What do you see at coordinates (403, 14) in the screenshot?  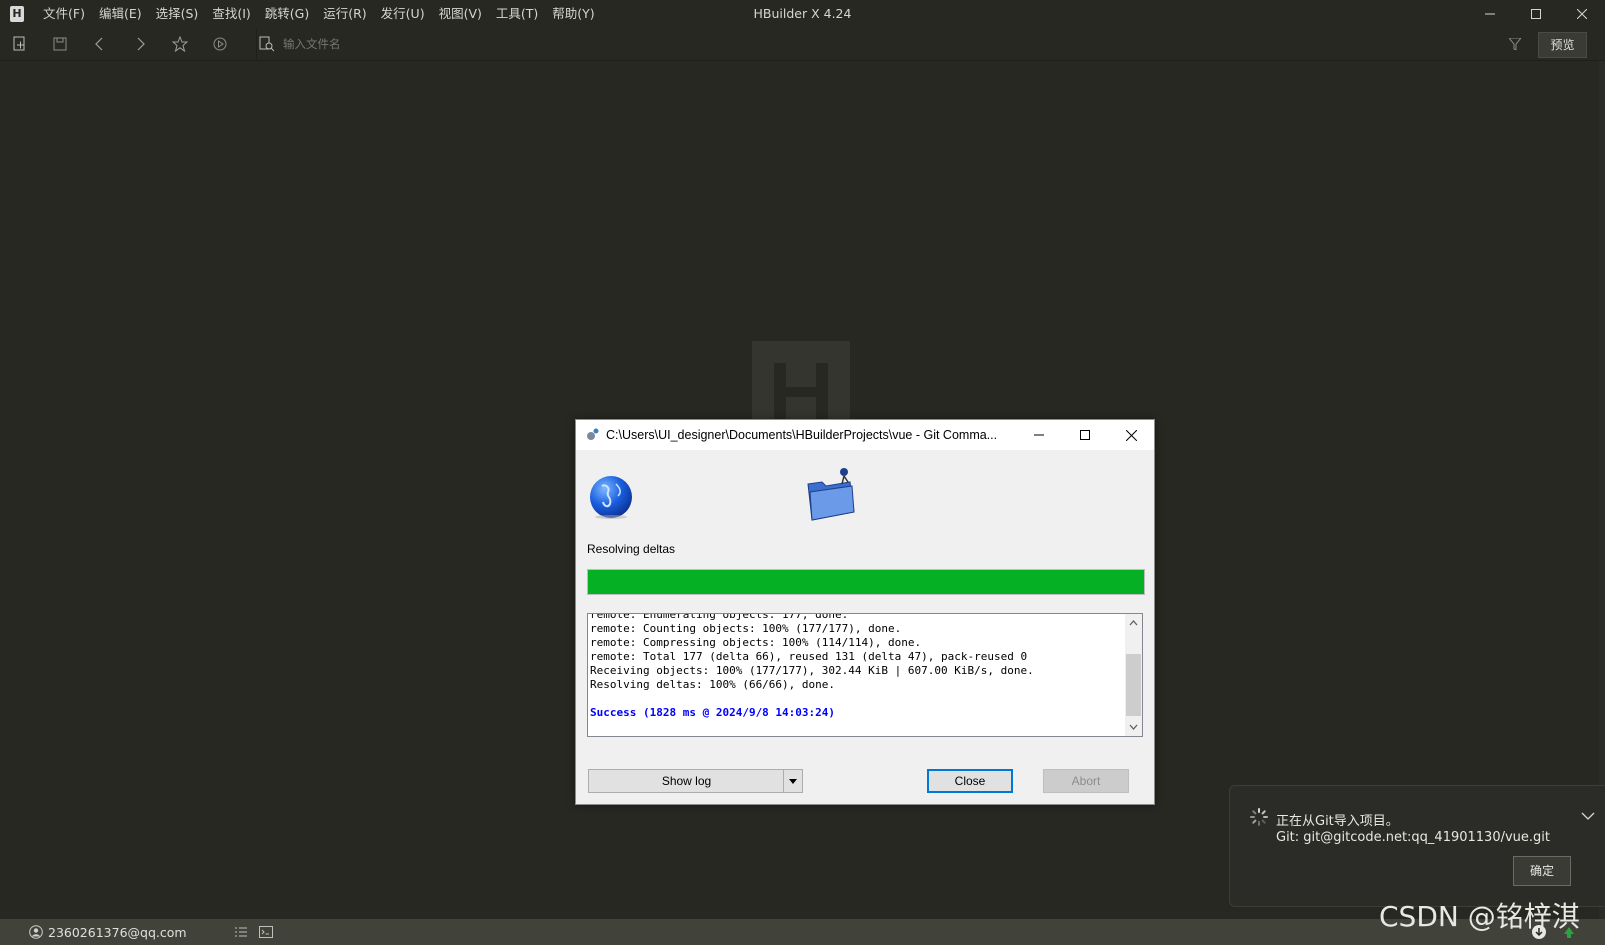 I see `menu-publish: 发行(U)` at bounding box center [403, 14].